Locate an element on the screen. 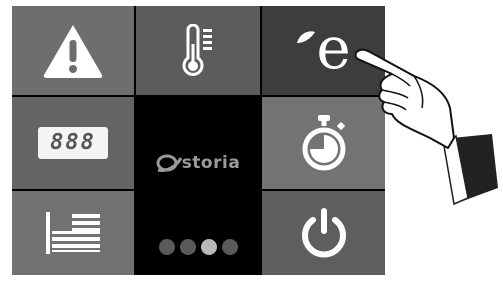 The height and width of the screenshot is (281, 503). warning-button is located at coordinates (73, 50).